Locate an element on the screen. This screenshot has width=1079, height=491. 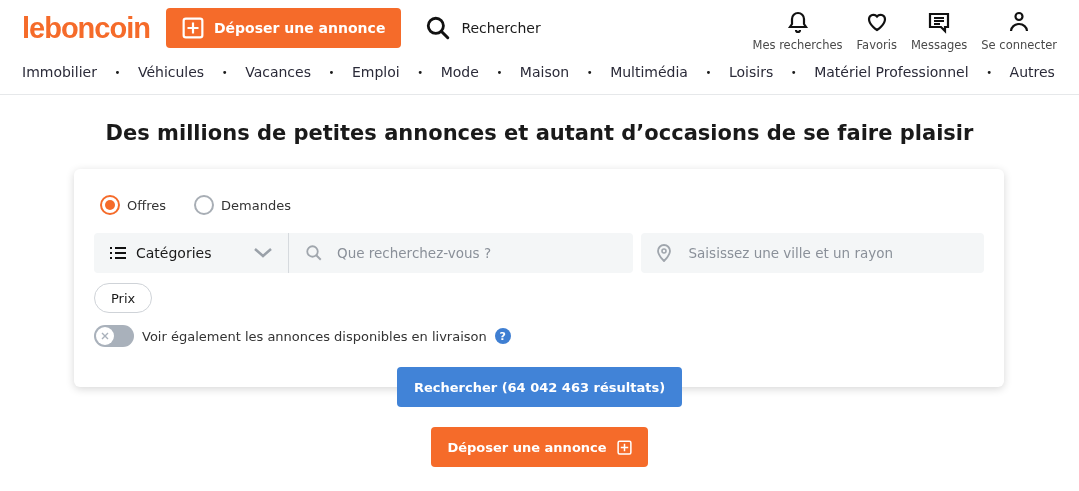
bell-icon is located at coordinates (797, 22).